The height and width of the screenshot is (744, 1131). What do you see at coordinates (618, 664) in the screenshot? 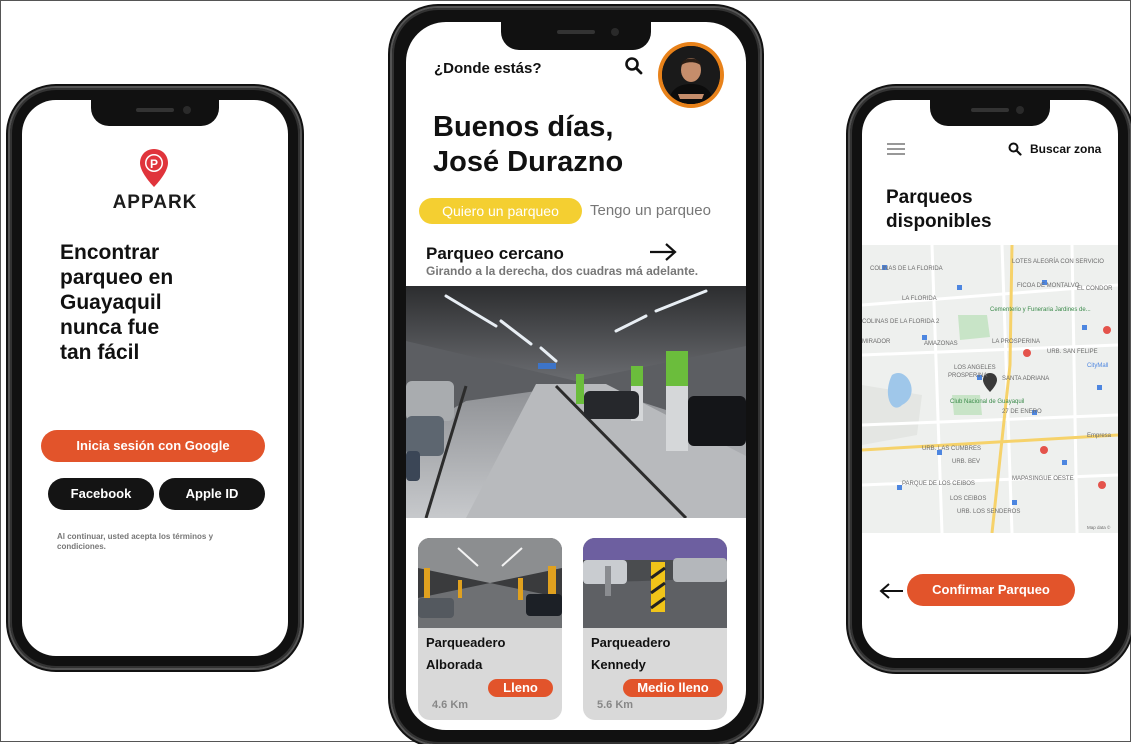
I see `card-title-line: Kennedy` at bounding box center [618, 664].